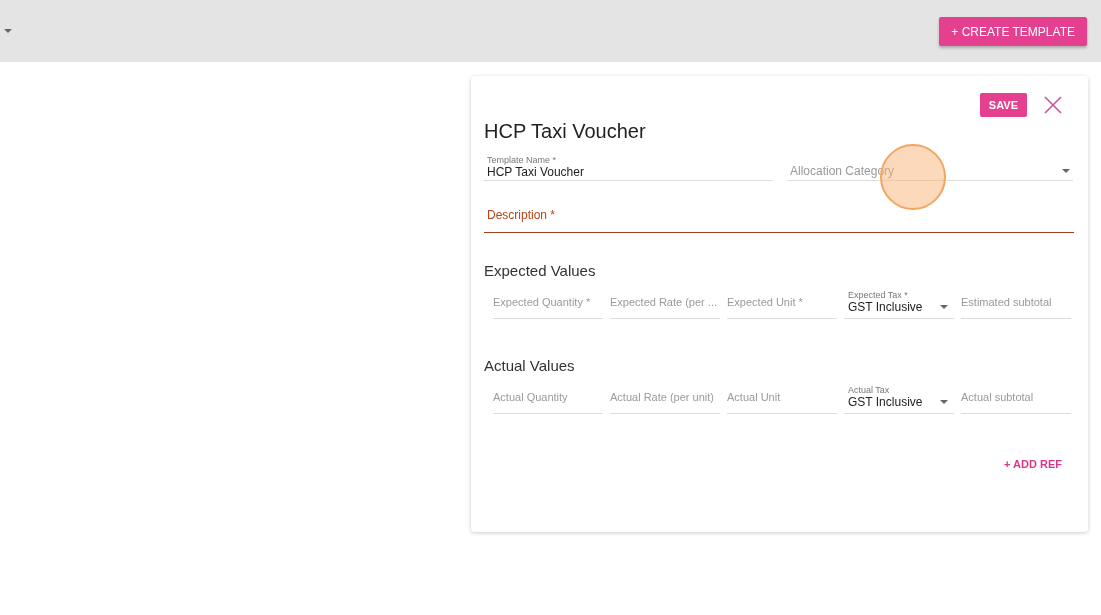  Describe the element at coordinates (899, 396) in the screenshot. I see `tax-dropdown: Actual Tax GST Inclusive` at that location.